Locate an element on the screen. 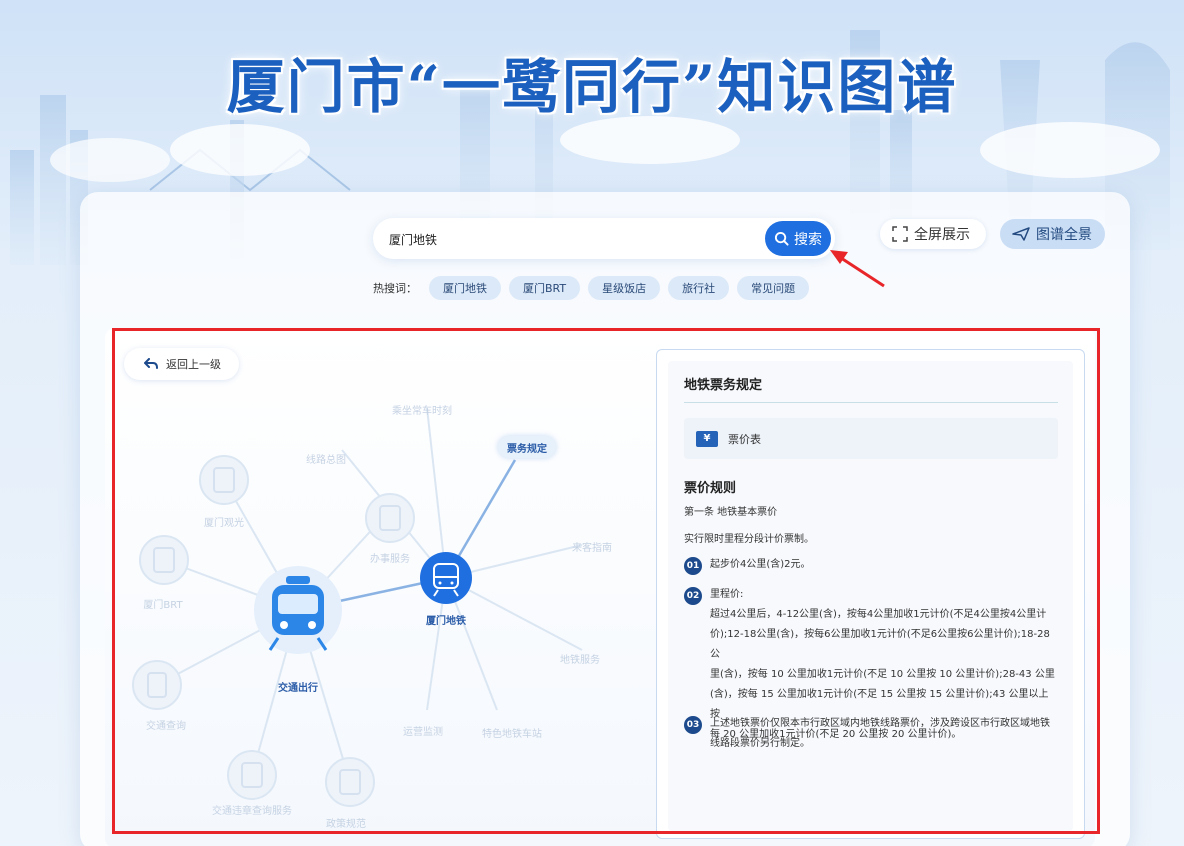 This screenshot has height=846, width=1184. node-label-faint-2: 线路总图 is located at coordinates (326, 458).